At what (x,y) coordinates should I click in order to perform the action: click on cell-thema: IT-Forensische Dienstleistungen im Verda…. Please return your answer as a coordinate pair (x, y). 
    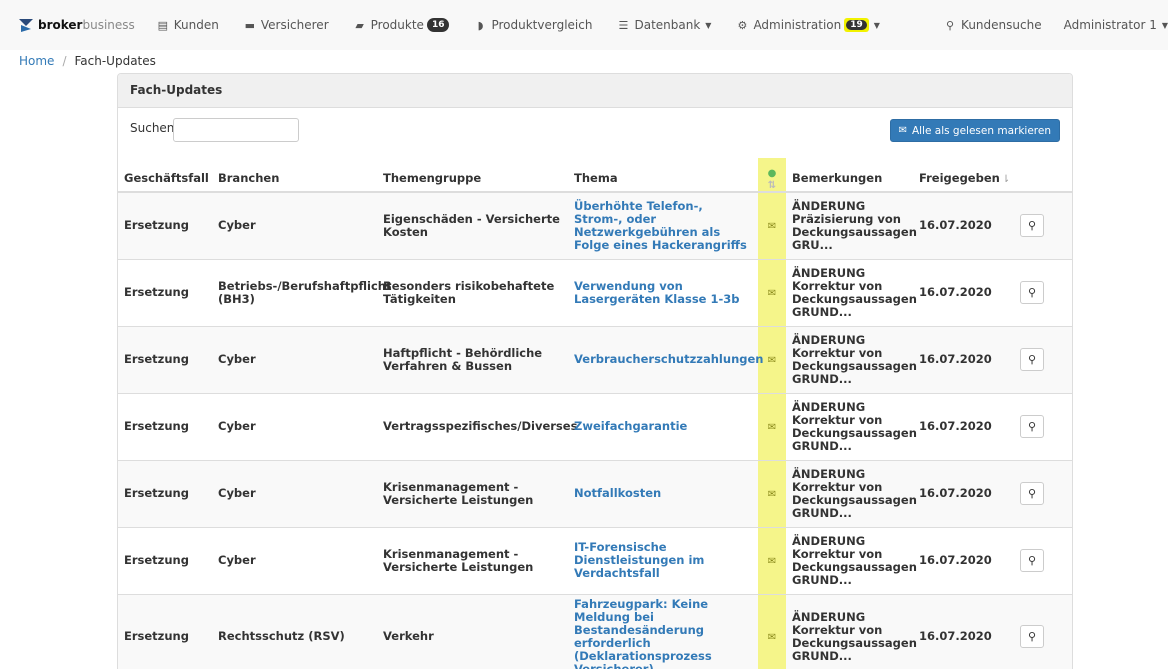
    Looking at the image, I should click on (663, 560).